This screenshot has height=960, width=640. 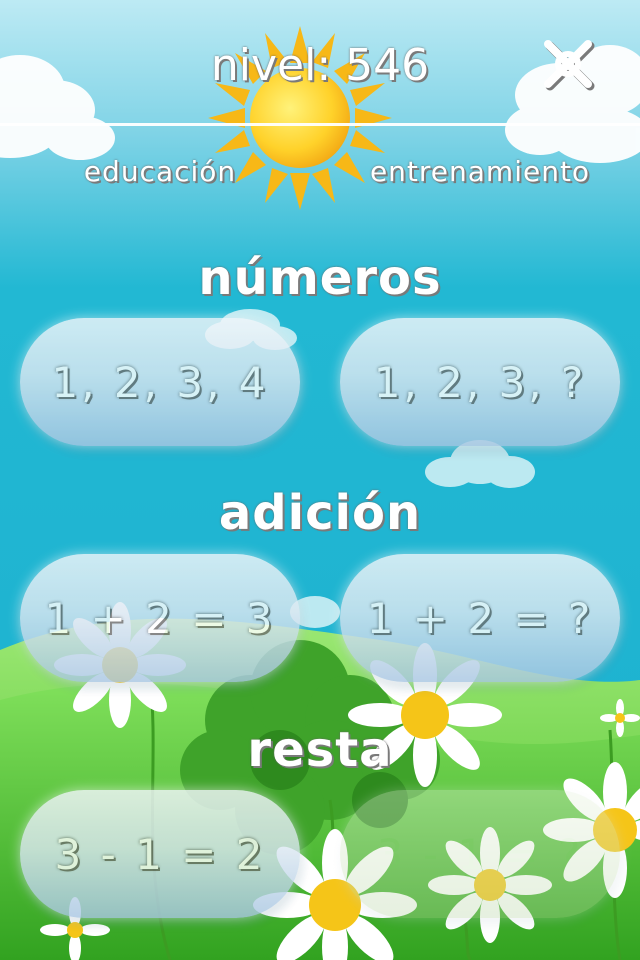 What do you see at coordinates (320, 750) in the screenshot?
I see `section-title-resta: resta` at bounding box center [320, 750].